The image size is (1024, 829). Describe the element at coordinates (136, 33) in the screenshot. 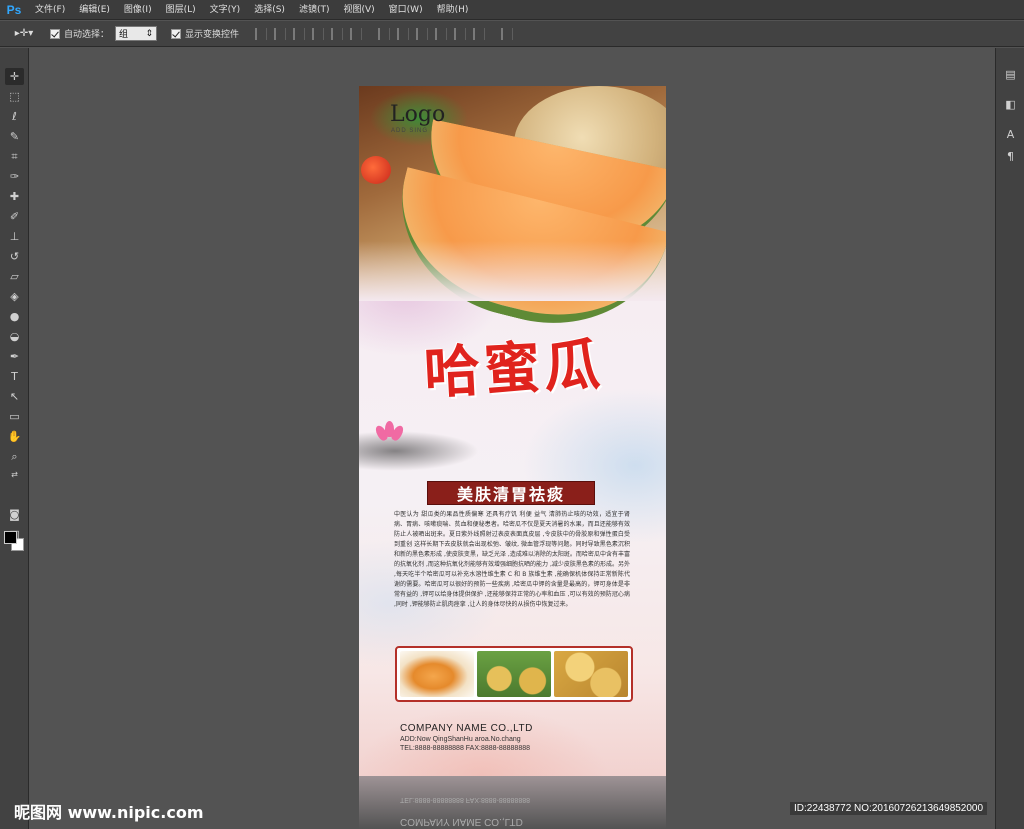

I see `auto-select-dropdown: 组 ⇕` at that location.